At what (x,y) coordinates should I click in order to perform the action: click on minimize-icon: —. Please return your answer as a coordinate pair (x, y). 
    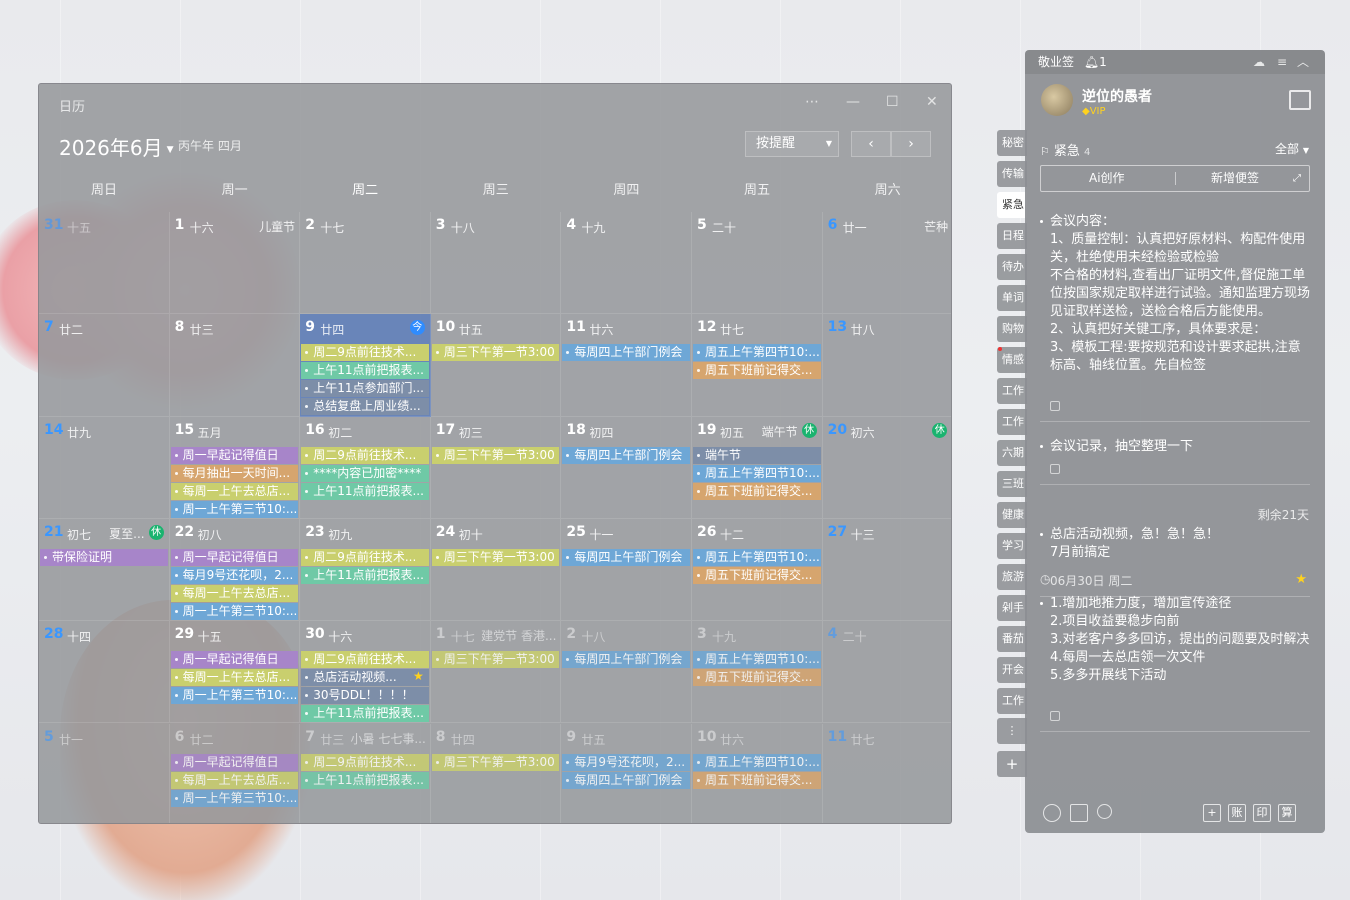
    Looking at the image, I should click on (853, 102).